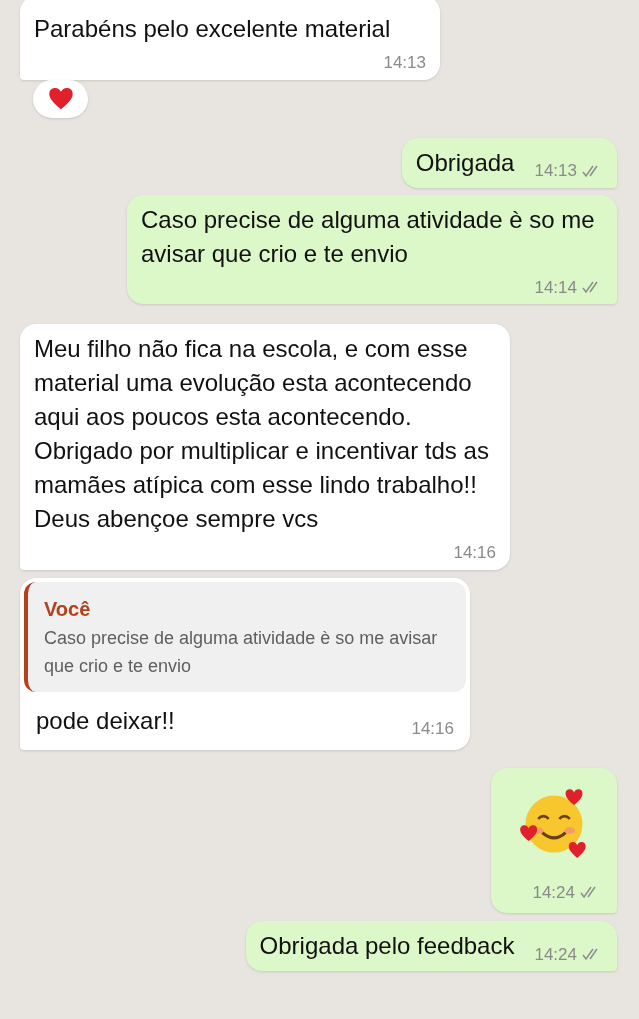 The image size is (639, 1019). I want to click on message-time: 14:14, so click(555, 287).